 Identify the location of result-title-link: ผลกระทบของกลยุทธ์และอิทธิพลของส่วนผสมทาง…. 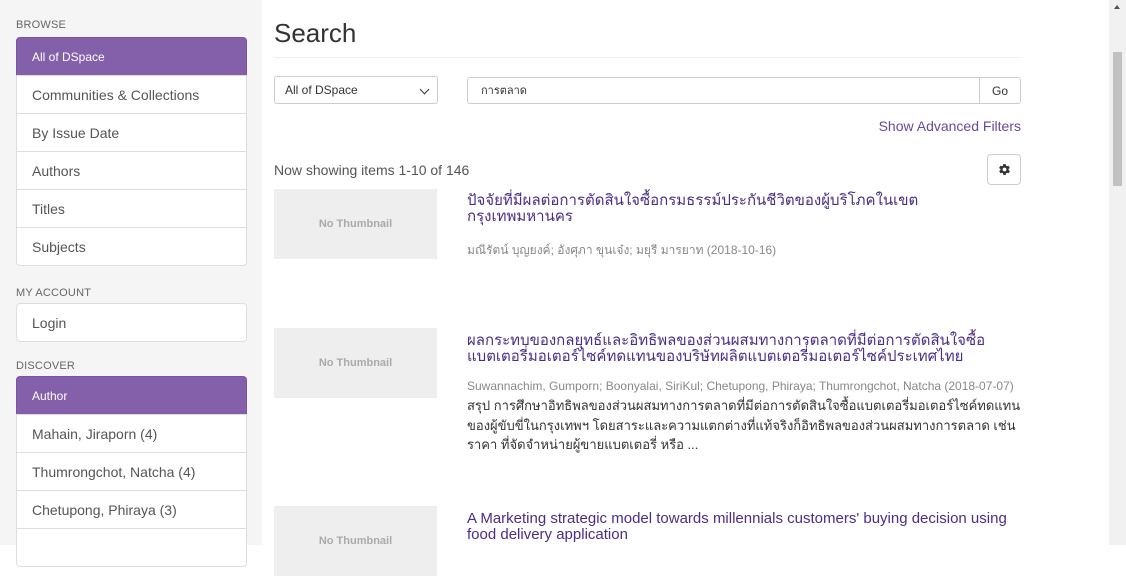
(744, 349).